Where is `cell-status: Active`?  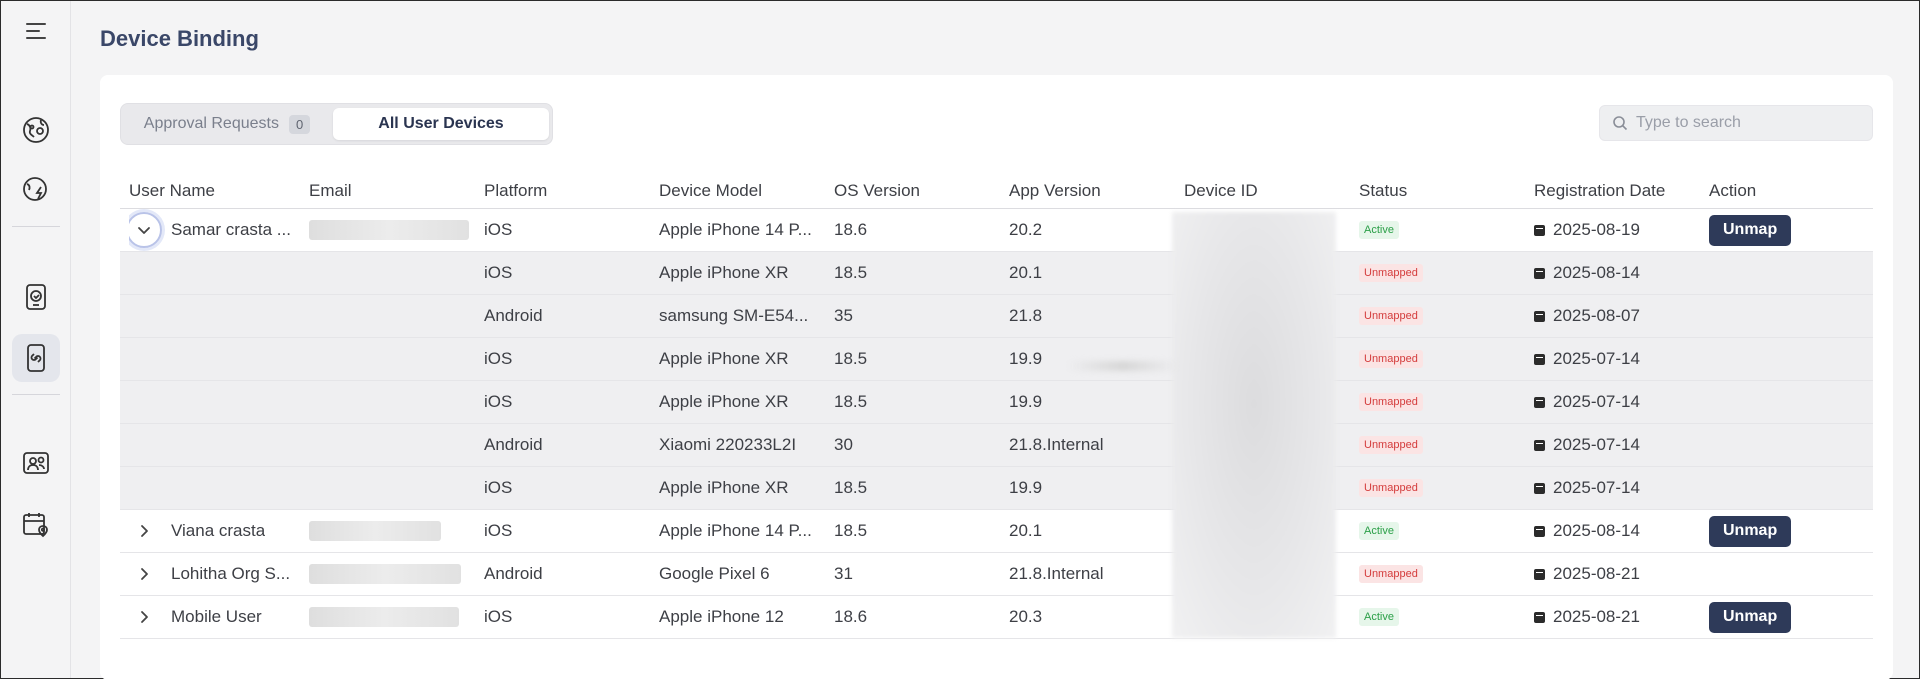 cell-status: Active is located at coordinates (1444, 230).